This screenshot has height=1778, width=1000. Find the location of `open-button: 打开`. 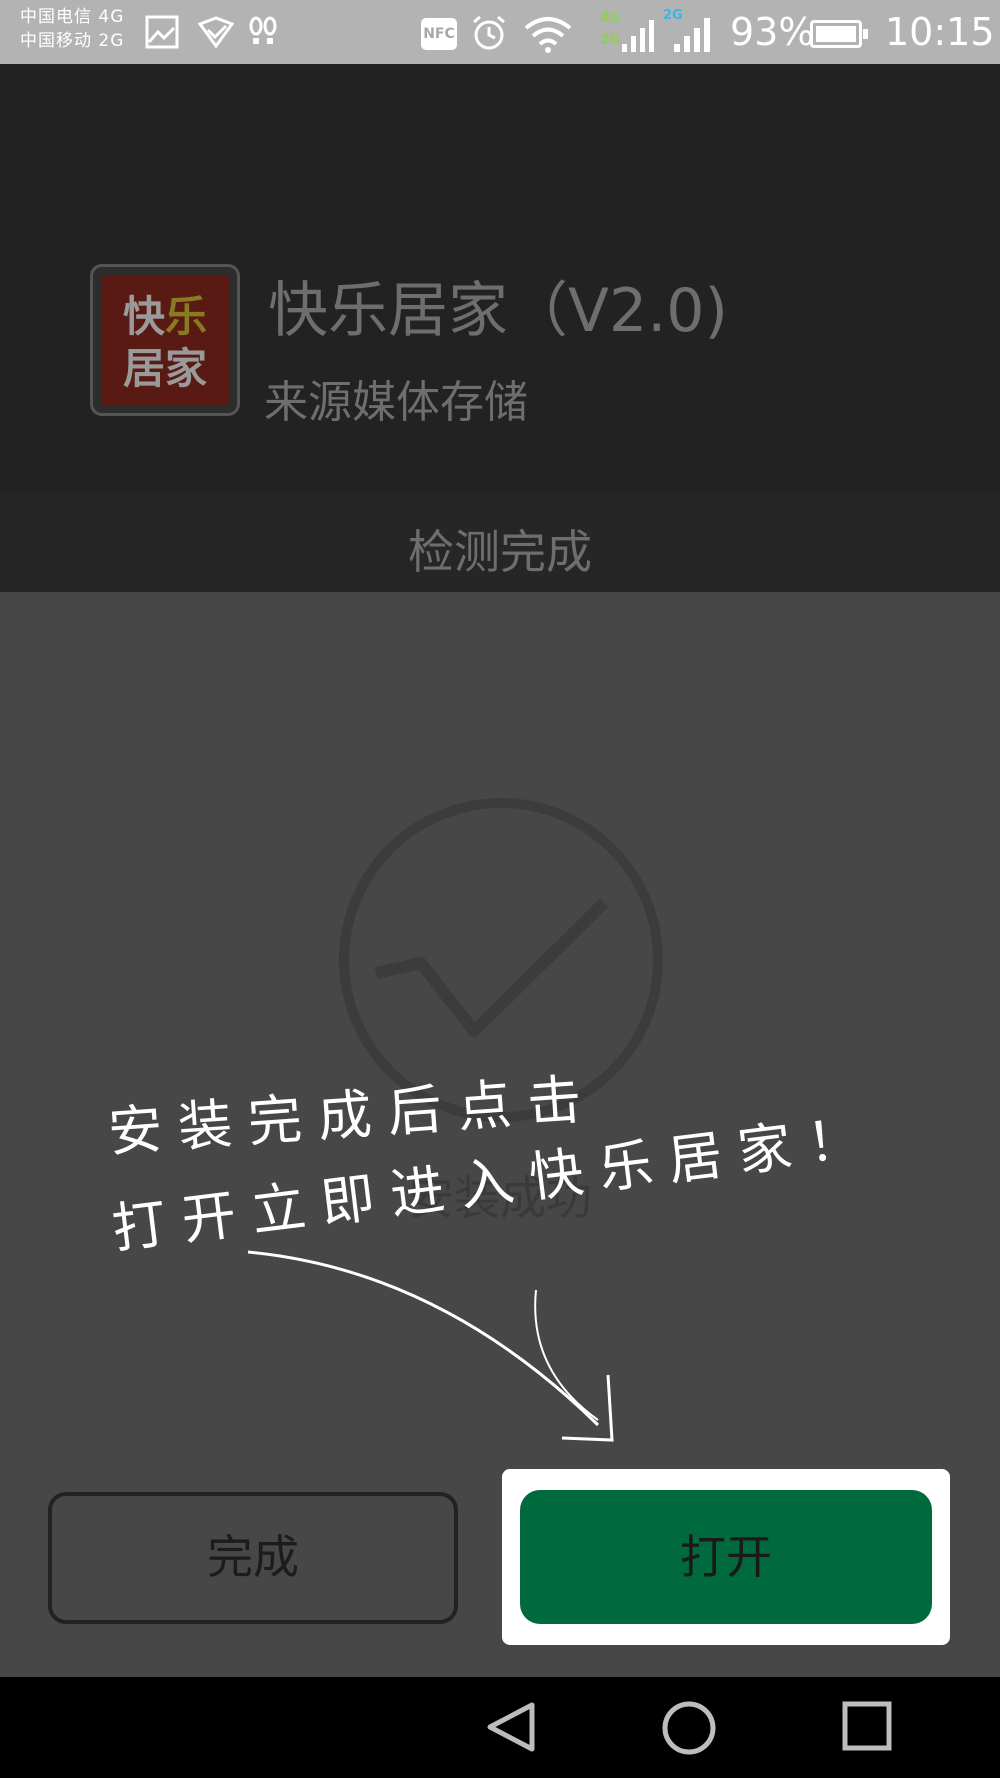

open-button: 打开 is located at coordinates (726, 1557).